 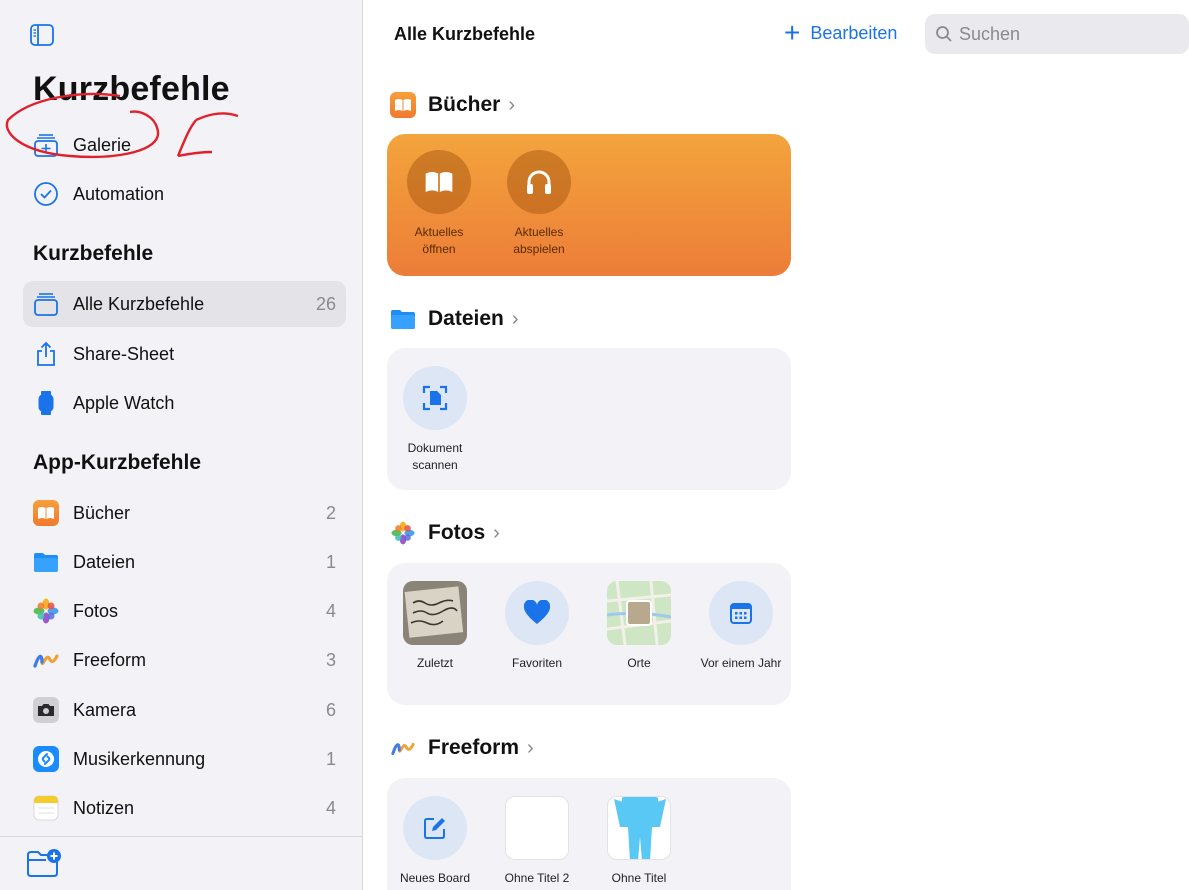 What do you see at coordinates (403, 105) in the screenshot?
I see `books-icon` at bounding box center [403, 105].